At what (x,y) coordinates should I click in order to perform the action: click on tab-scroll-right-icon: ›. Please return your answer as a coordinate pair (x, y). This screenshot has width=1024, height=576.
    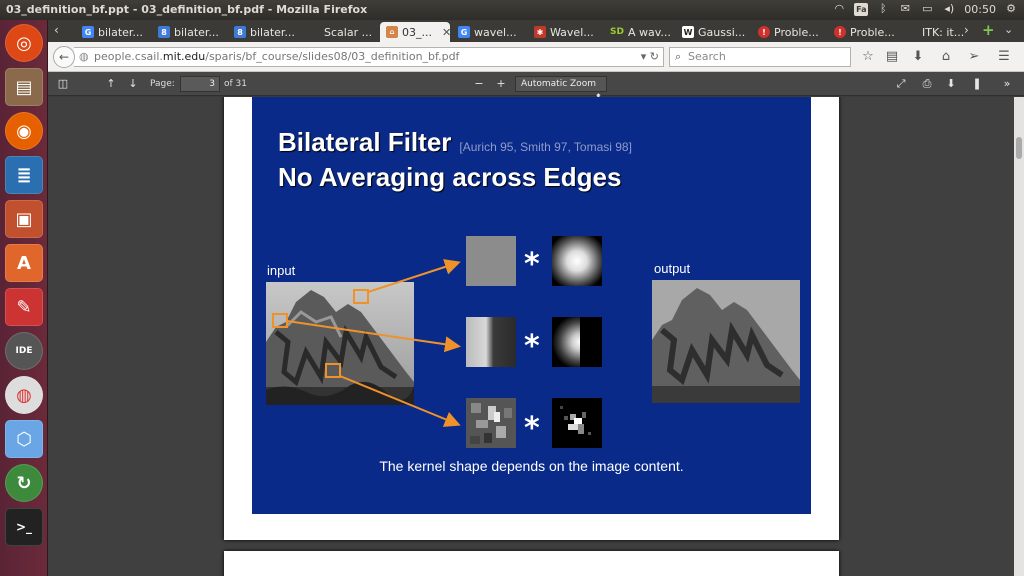
    Looking at the image, I should click on (966, 30).